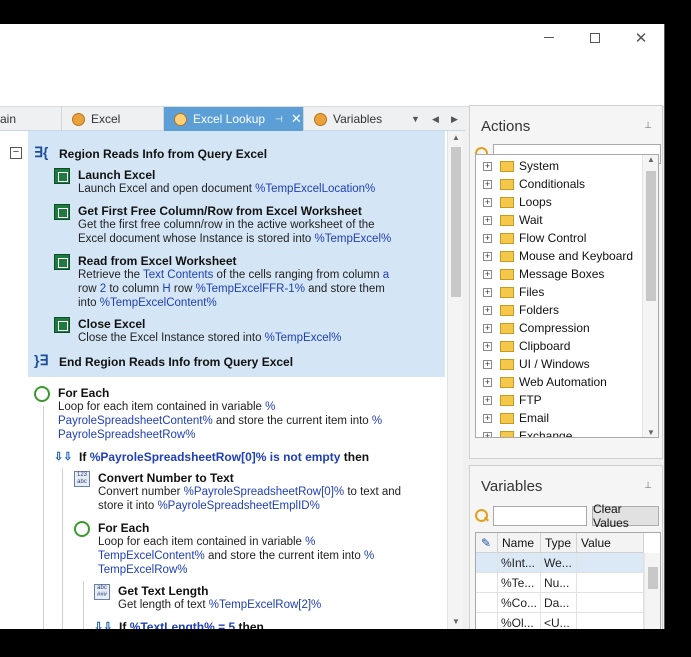 The height and width of the screenshot is (657, 691). I want to click on actions-category-item: + Files, so click(510, 292).